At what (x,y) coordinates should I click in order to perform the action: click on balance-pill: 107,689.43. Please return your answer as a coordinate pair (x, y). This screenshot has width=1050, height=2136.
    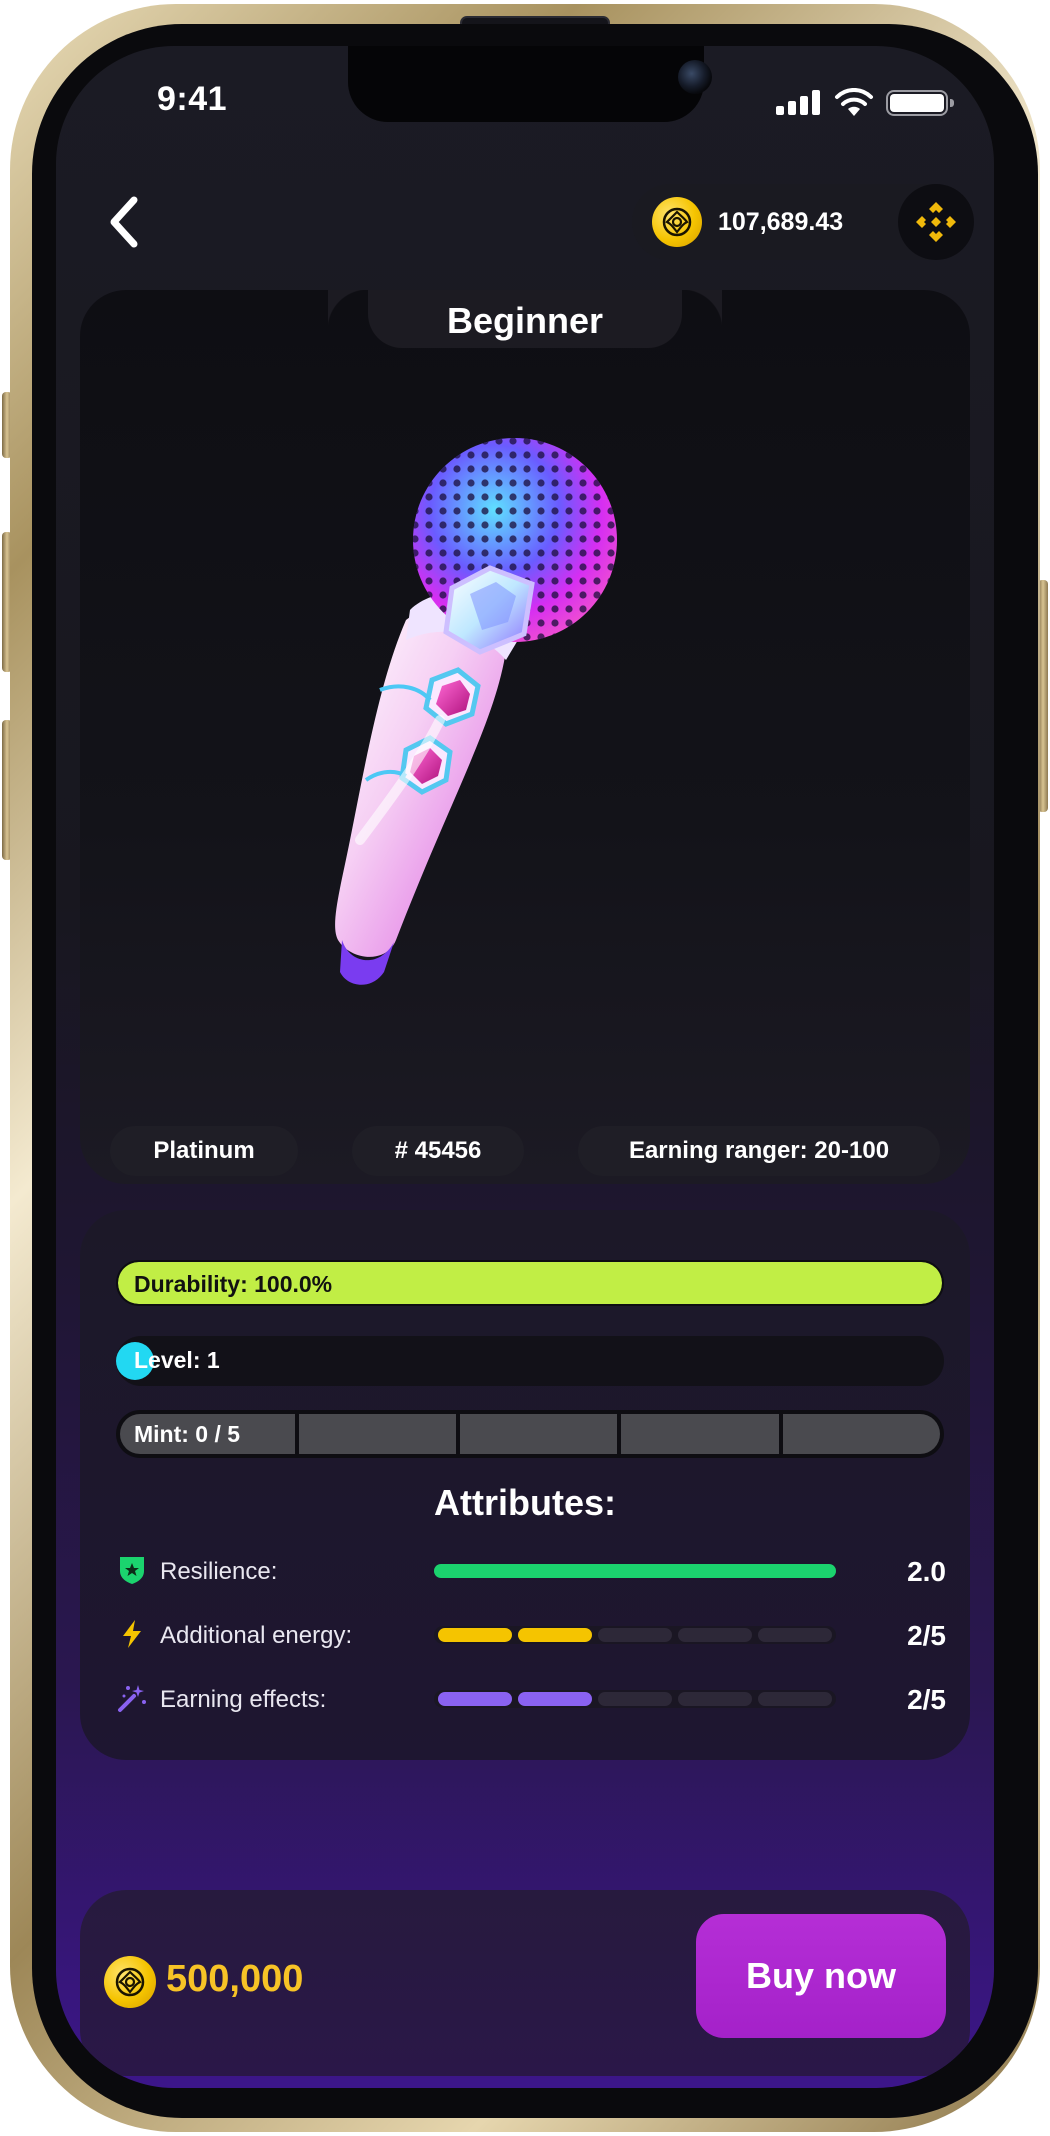
    Looking at the image, I should click on (803, 222).